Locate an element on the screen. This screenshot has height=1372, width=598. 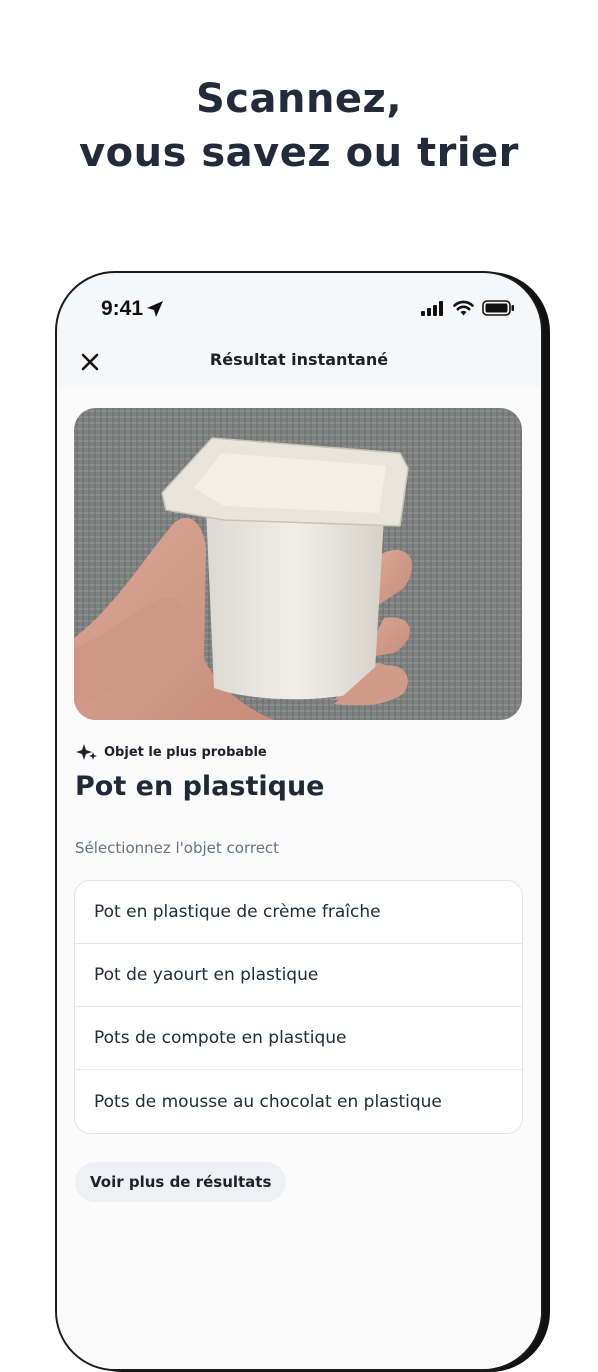
headline-line-1: Scannez, is located at coordinates (299, 99).